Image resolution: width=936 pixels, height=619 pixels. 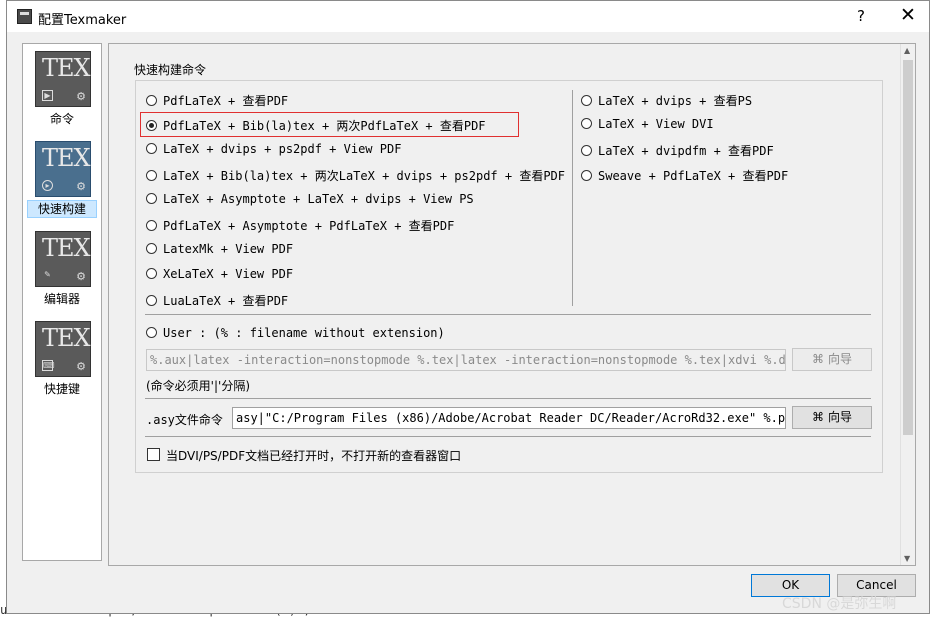 I want to click on sidebar-item-commands: TEX ▶ ⚙ 命令, so click(x=62, y=90).